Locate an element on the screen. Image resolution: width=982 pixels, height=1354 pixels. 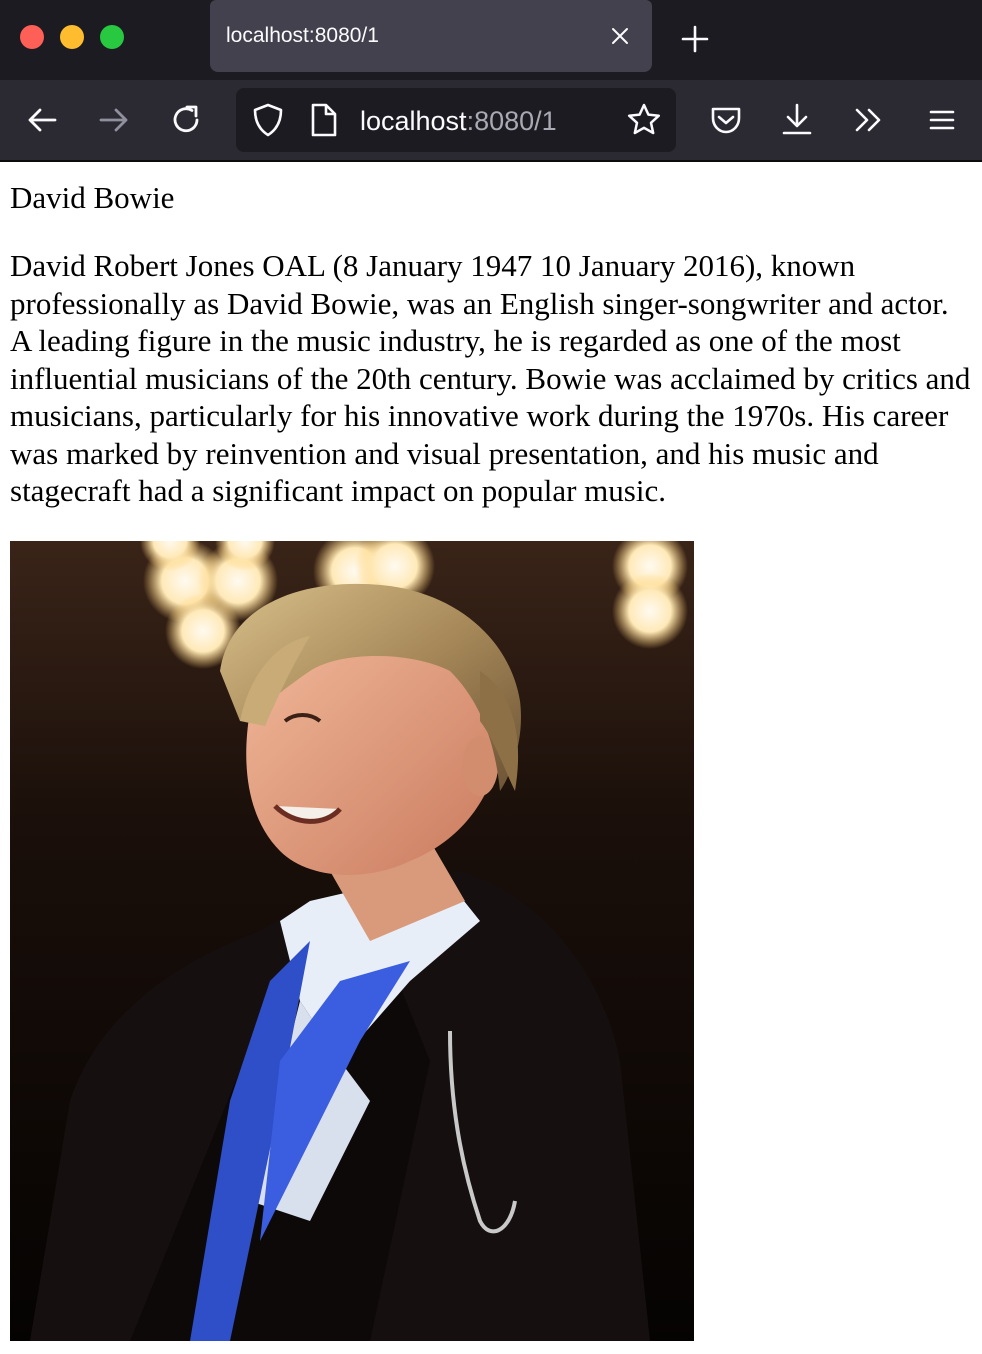
chevrons-right-icon is located at coordinates (869, 120).